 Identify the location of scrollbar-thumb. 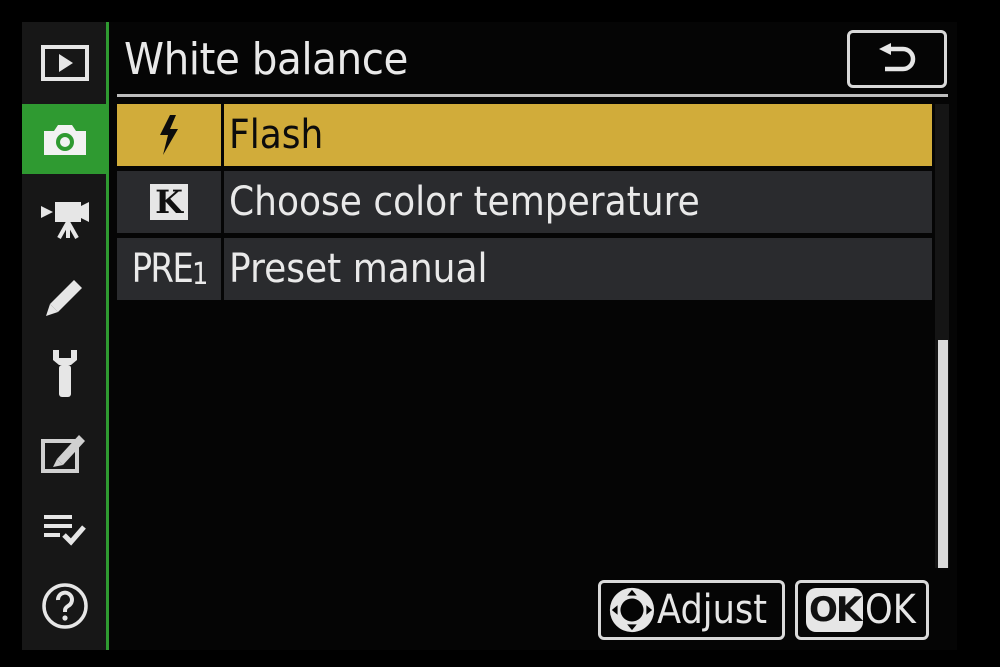
(943, 454).